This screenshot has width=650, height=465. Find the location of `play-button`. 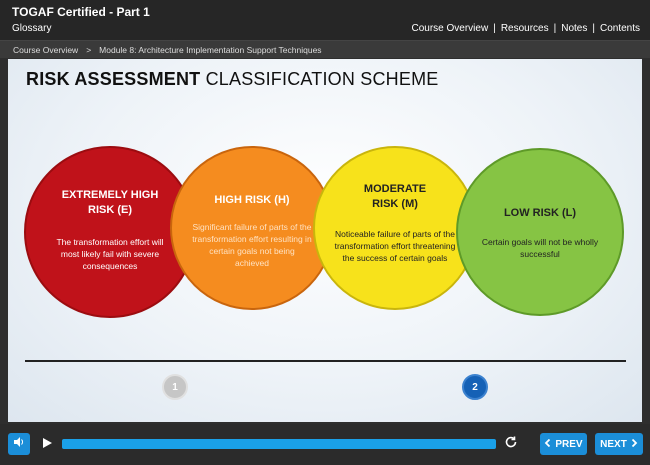

play-button is located at coordinates (47, 444).